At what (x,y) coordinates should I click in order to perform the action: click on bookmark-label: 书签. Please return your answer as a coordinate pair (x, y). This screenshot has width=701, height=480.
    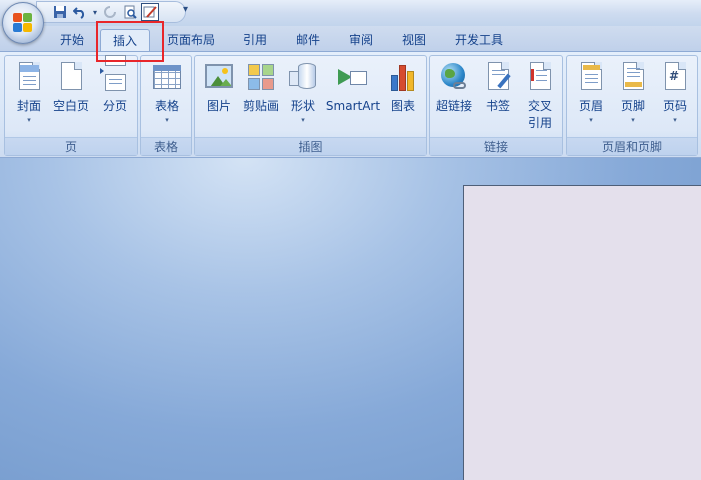
    Looking at the image, I should click on (497, 106).